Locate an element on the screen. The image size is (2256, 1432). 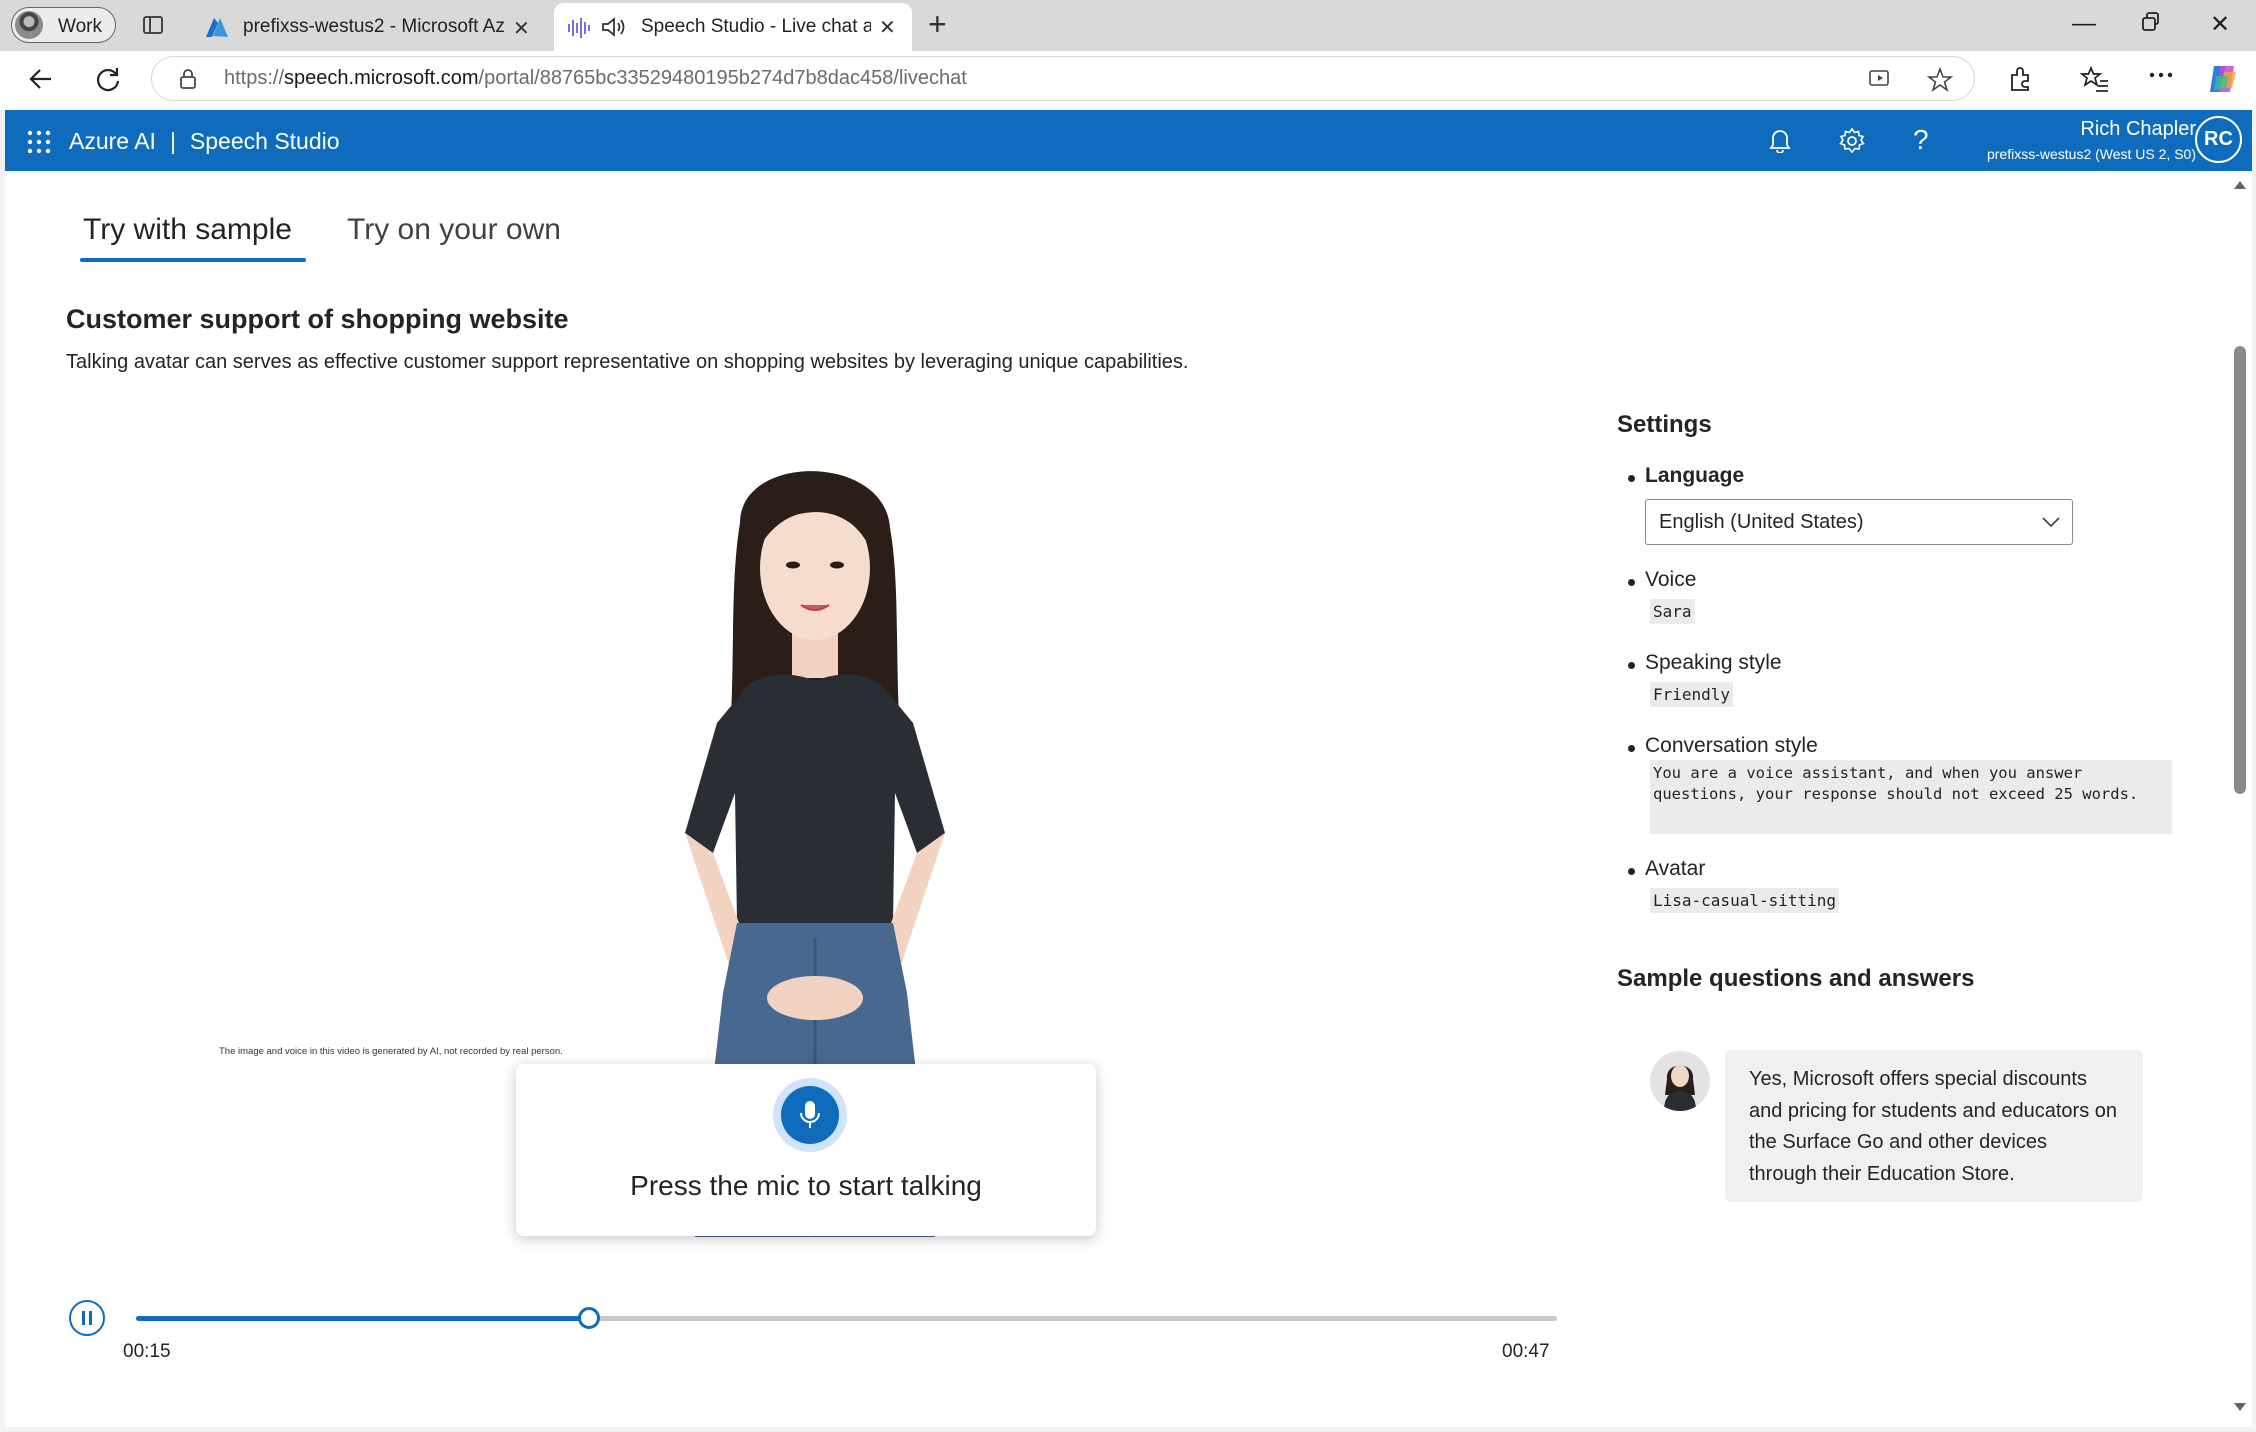
conversation-style-label: Conversation style is located at coordinates (1731, 745).